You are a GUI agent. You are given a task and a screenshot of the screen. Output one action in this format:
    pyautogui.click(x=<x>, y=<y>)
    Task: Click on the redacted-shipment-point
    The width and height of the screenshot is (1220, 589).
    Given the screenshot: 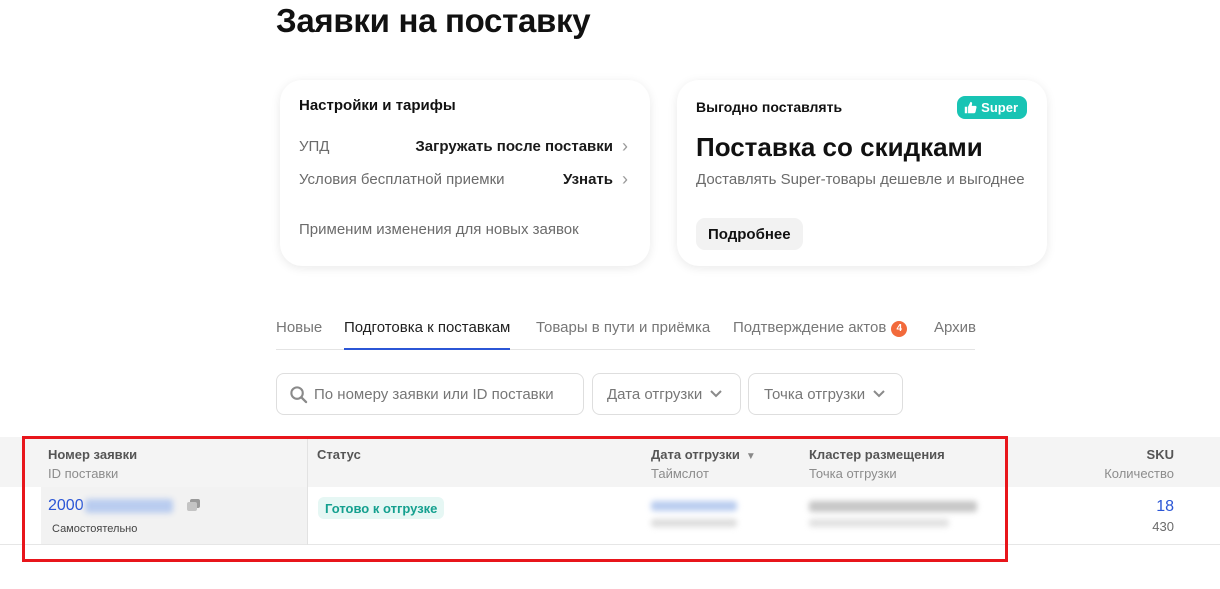 What is the action you would take?
    pyautogui.click(x=879, y=523)
    